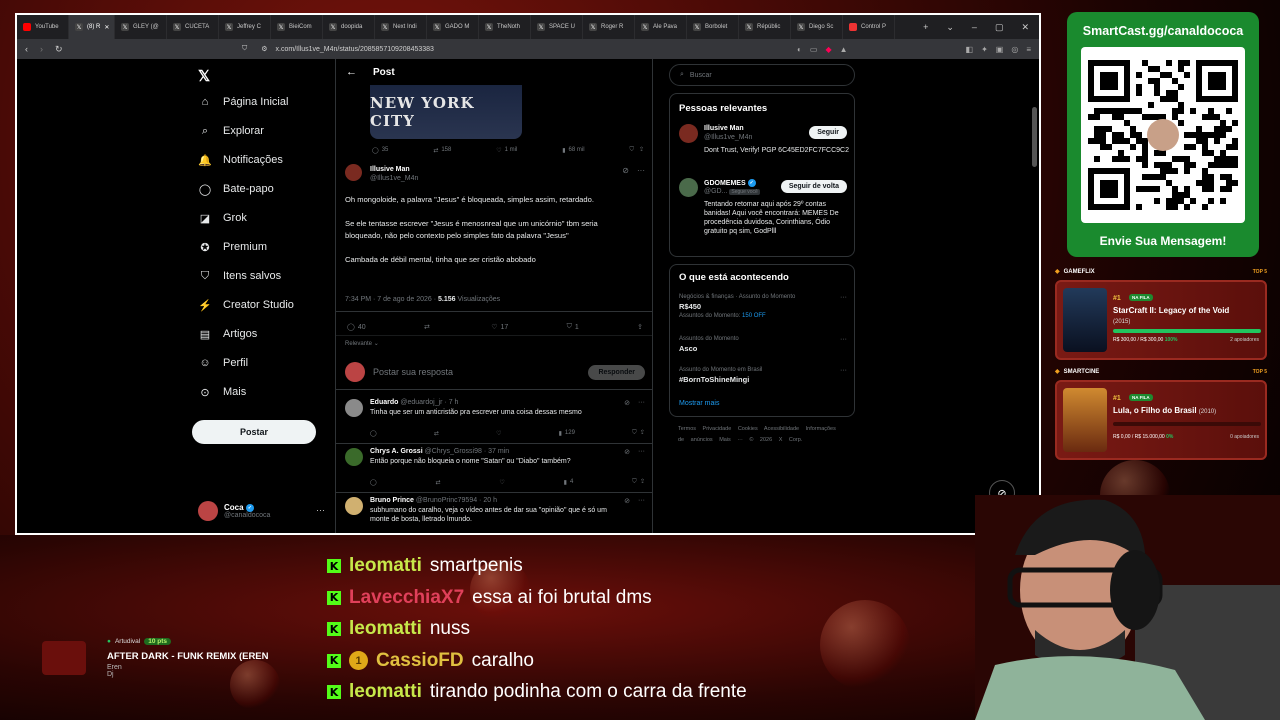 The width and height of the screenshot is (1280, 720). What do you see at coordinates (394, 178) in the screenshot?
I see `post-author-handle: @Illus1ve_M4n` at bounding box center [394, 178].